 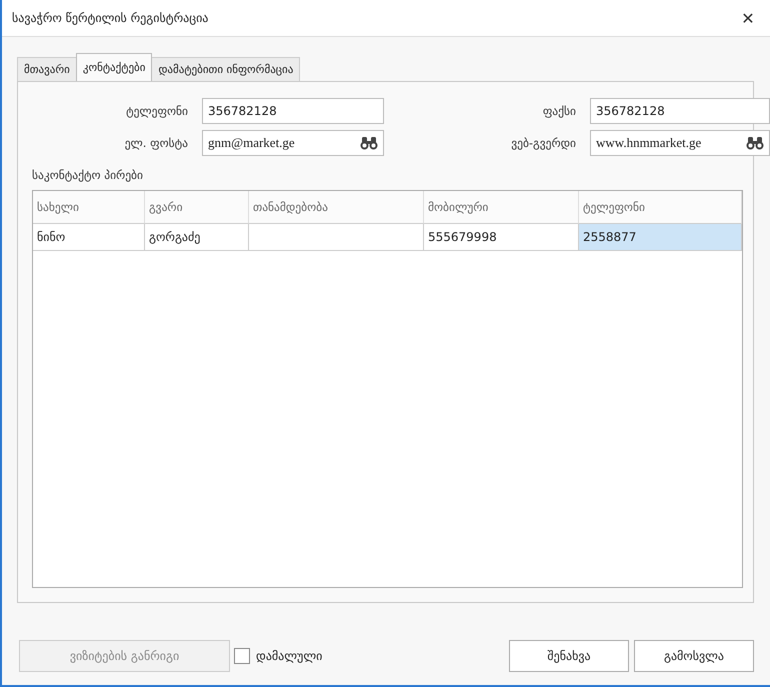 What do you see at coordinates (336, 237) in the screenshot?
I see `table-cell` at bounding box center [336, 237].